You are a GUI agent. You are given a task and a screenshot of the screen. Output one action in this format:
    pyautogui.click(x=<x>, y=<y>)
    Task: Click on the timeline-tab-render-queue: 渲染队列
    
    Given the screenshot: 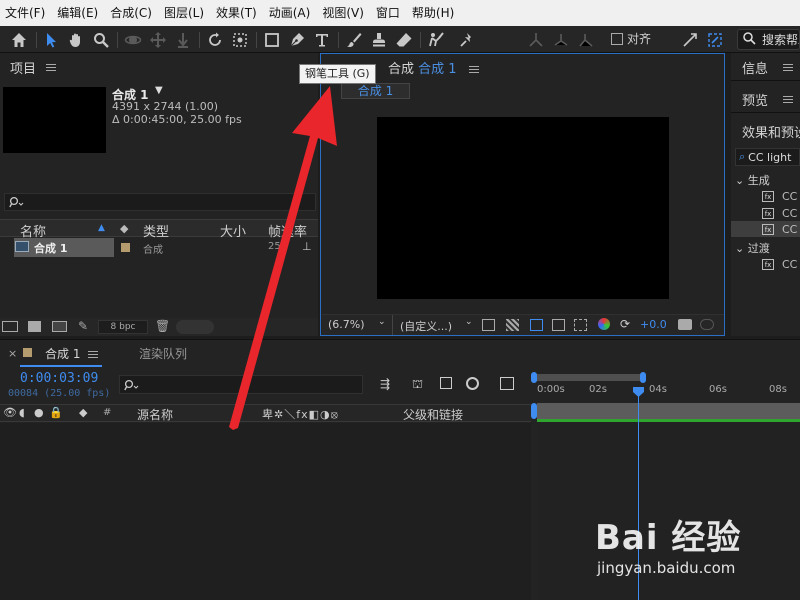 What is the action you would take?
    pyautogui.click(x=163, y=353)
    